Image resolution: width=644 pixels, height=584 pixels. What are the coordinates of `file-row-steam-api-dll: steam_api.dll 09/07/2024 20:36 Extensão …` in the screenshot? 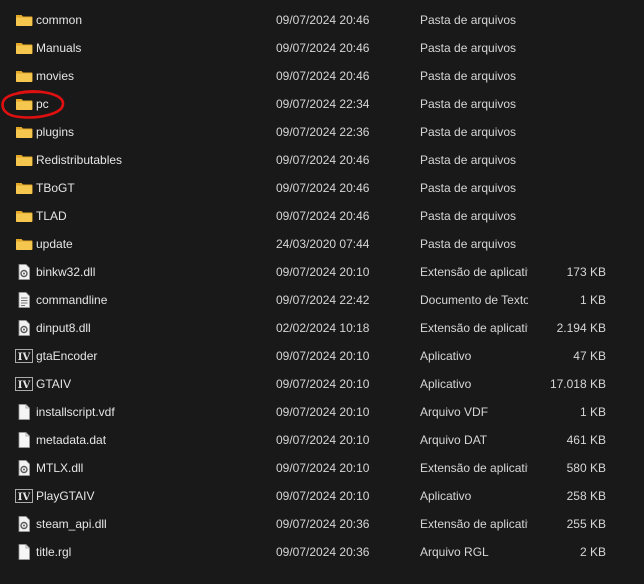 It's located at (322, 524).